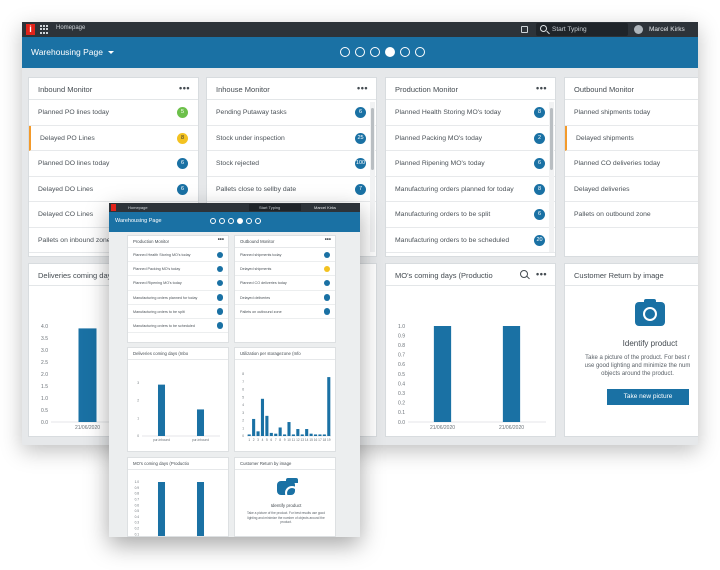  I want to click on monitor-row: Manufacturing orders planned for today, so click(178, 298).